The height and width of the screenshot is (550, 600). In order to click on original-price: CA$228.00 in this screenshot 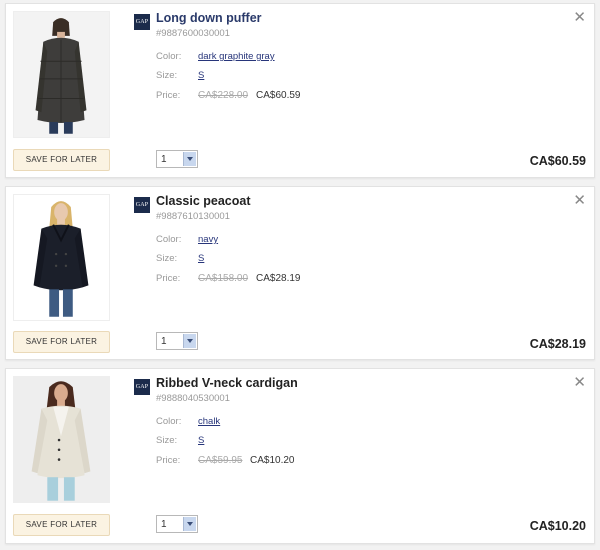, I will do `click(223, 95)`.